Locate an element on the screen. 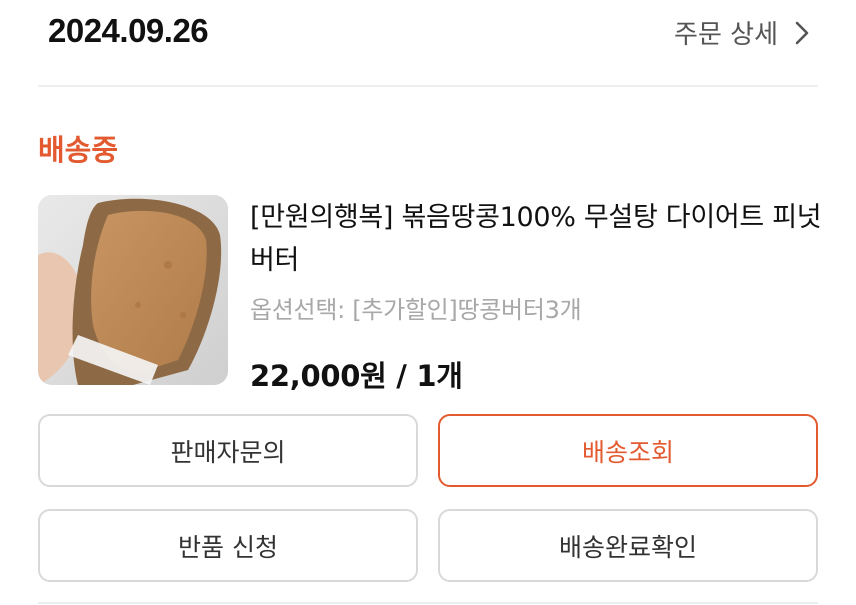 The image size is (856, 605). track-delivery-button: 배송조회 is located at coordinates (628, 450).